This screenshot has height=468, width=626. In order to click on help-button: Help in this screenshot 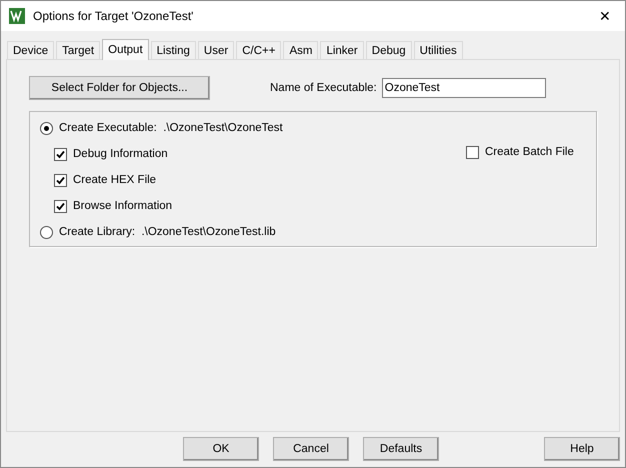, I will do `click(582, 449)`.